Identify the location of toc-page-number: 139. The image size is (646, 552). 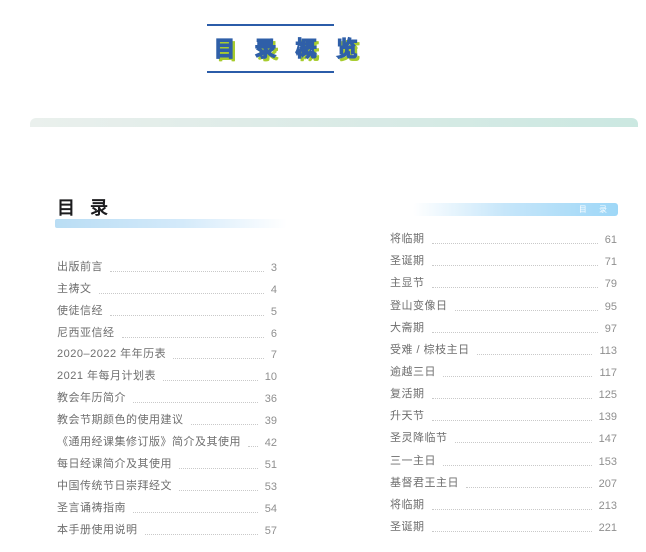
(607, 417).